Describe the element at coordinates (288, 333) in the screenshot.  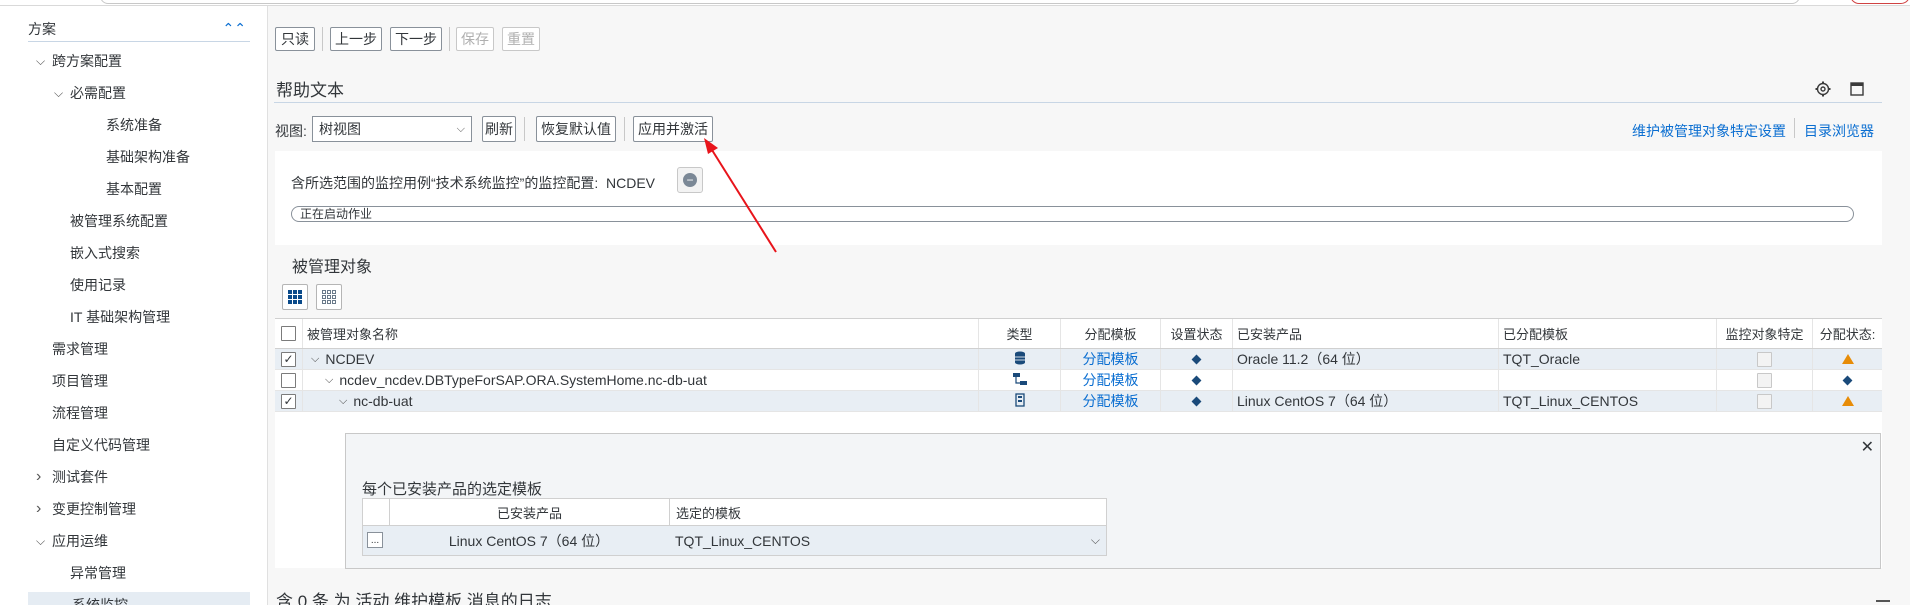
I see `select-all-checkbox` at that location.